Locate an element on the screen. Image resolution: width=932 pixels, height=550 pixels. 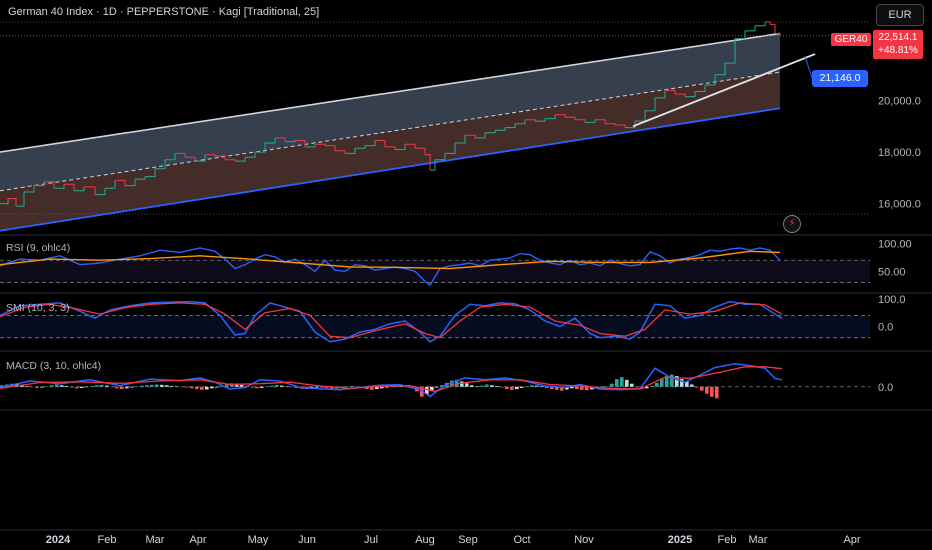
main-y-tick-label: 18,000.0 is located at coordinates (899, 153).